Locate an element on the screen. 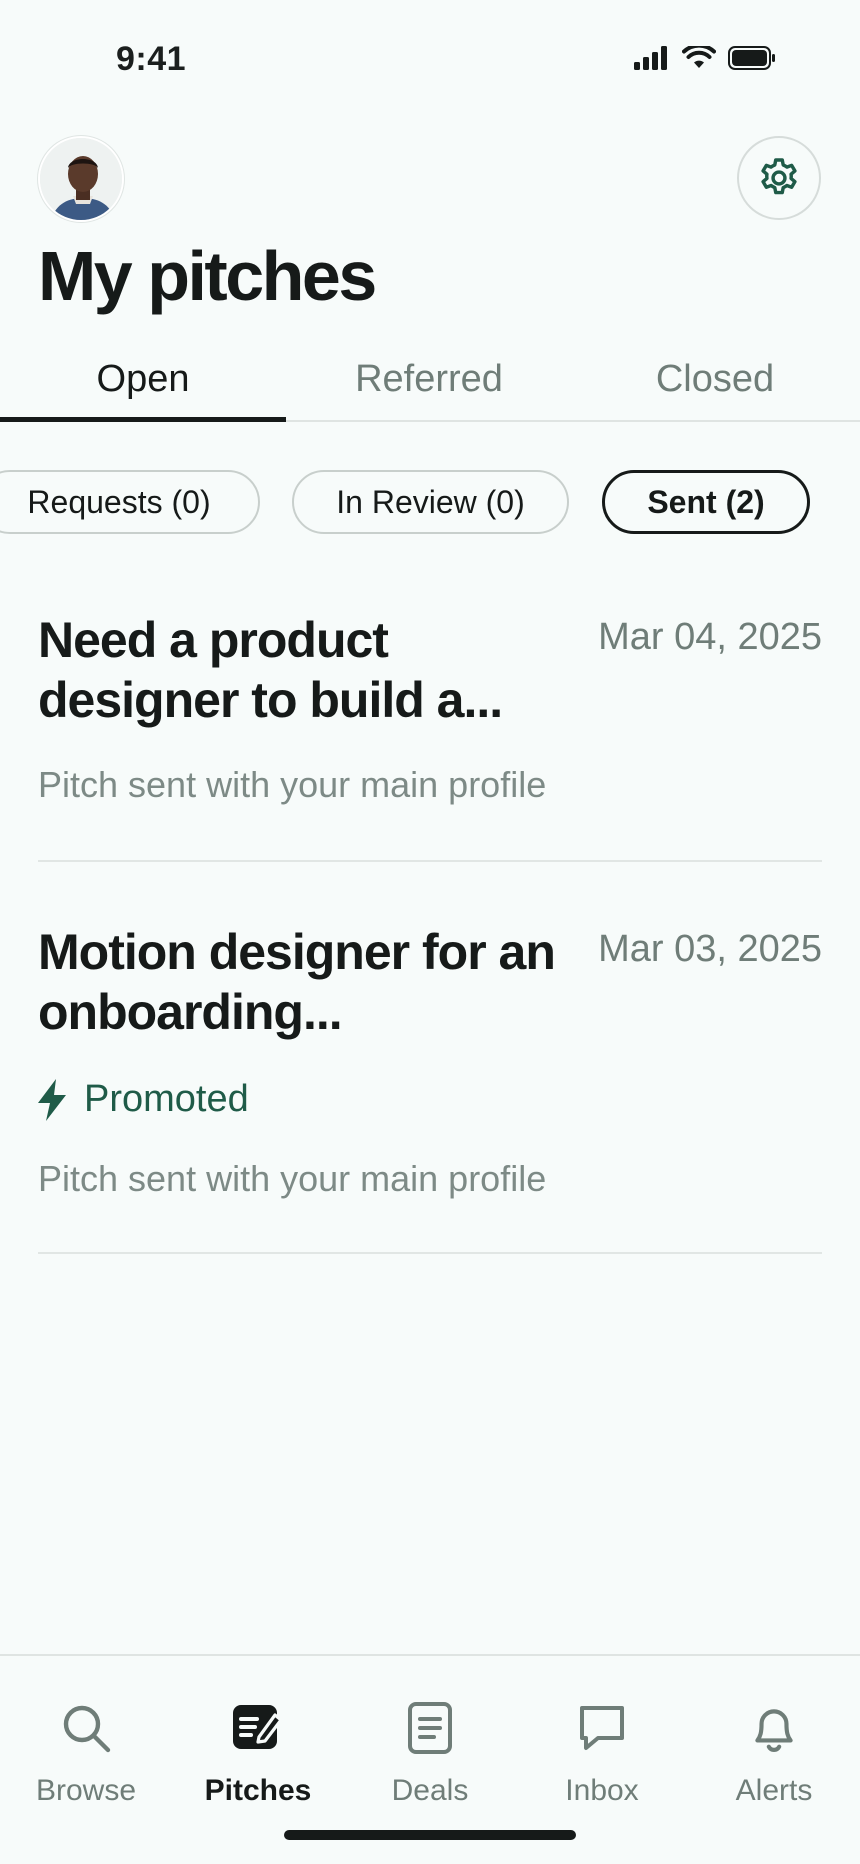 Image resolution: width=860 pixels, height=1864 pixels. nav-label: Browse is located at coordinates (86, 1790).